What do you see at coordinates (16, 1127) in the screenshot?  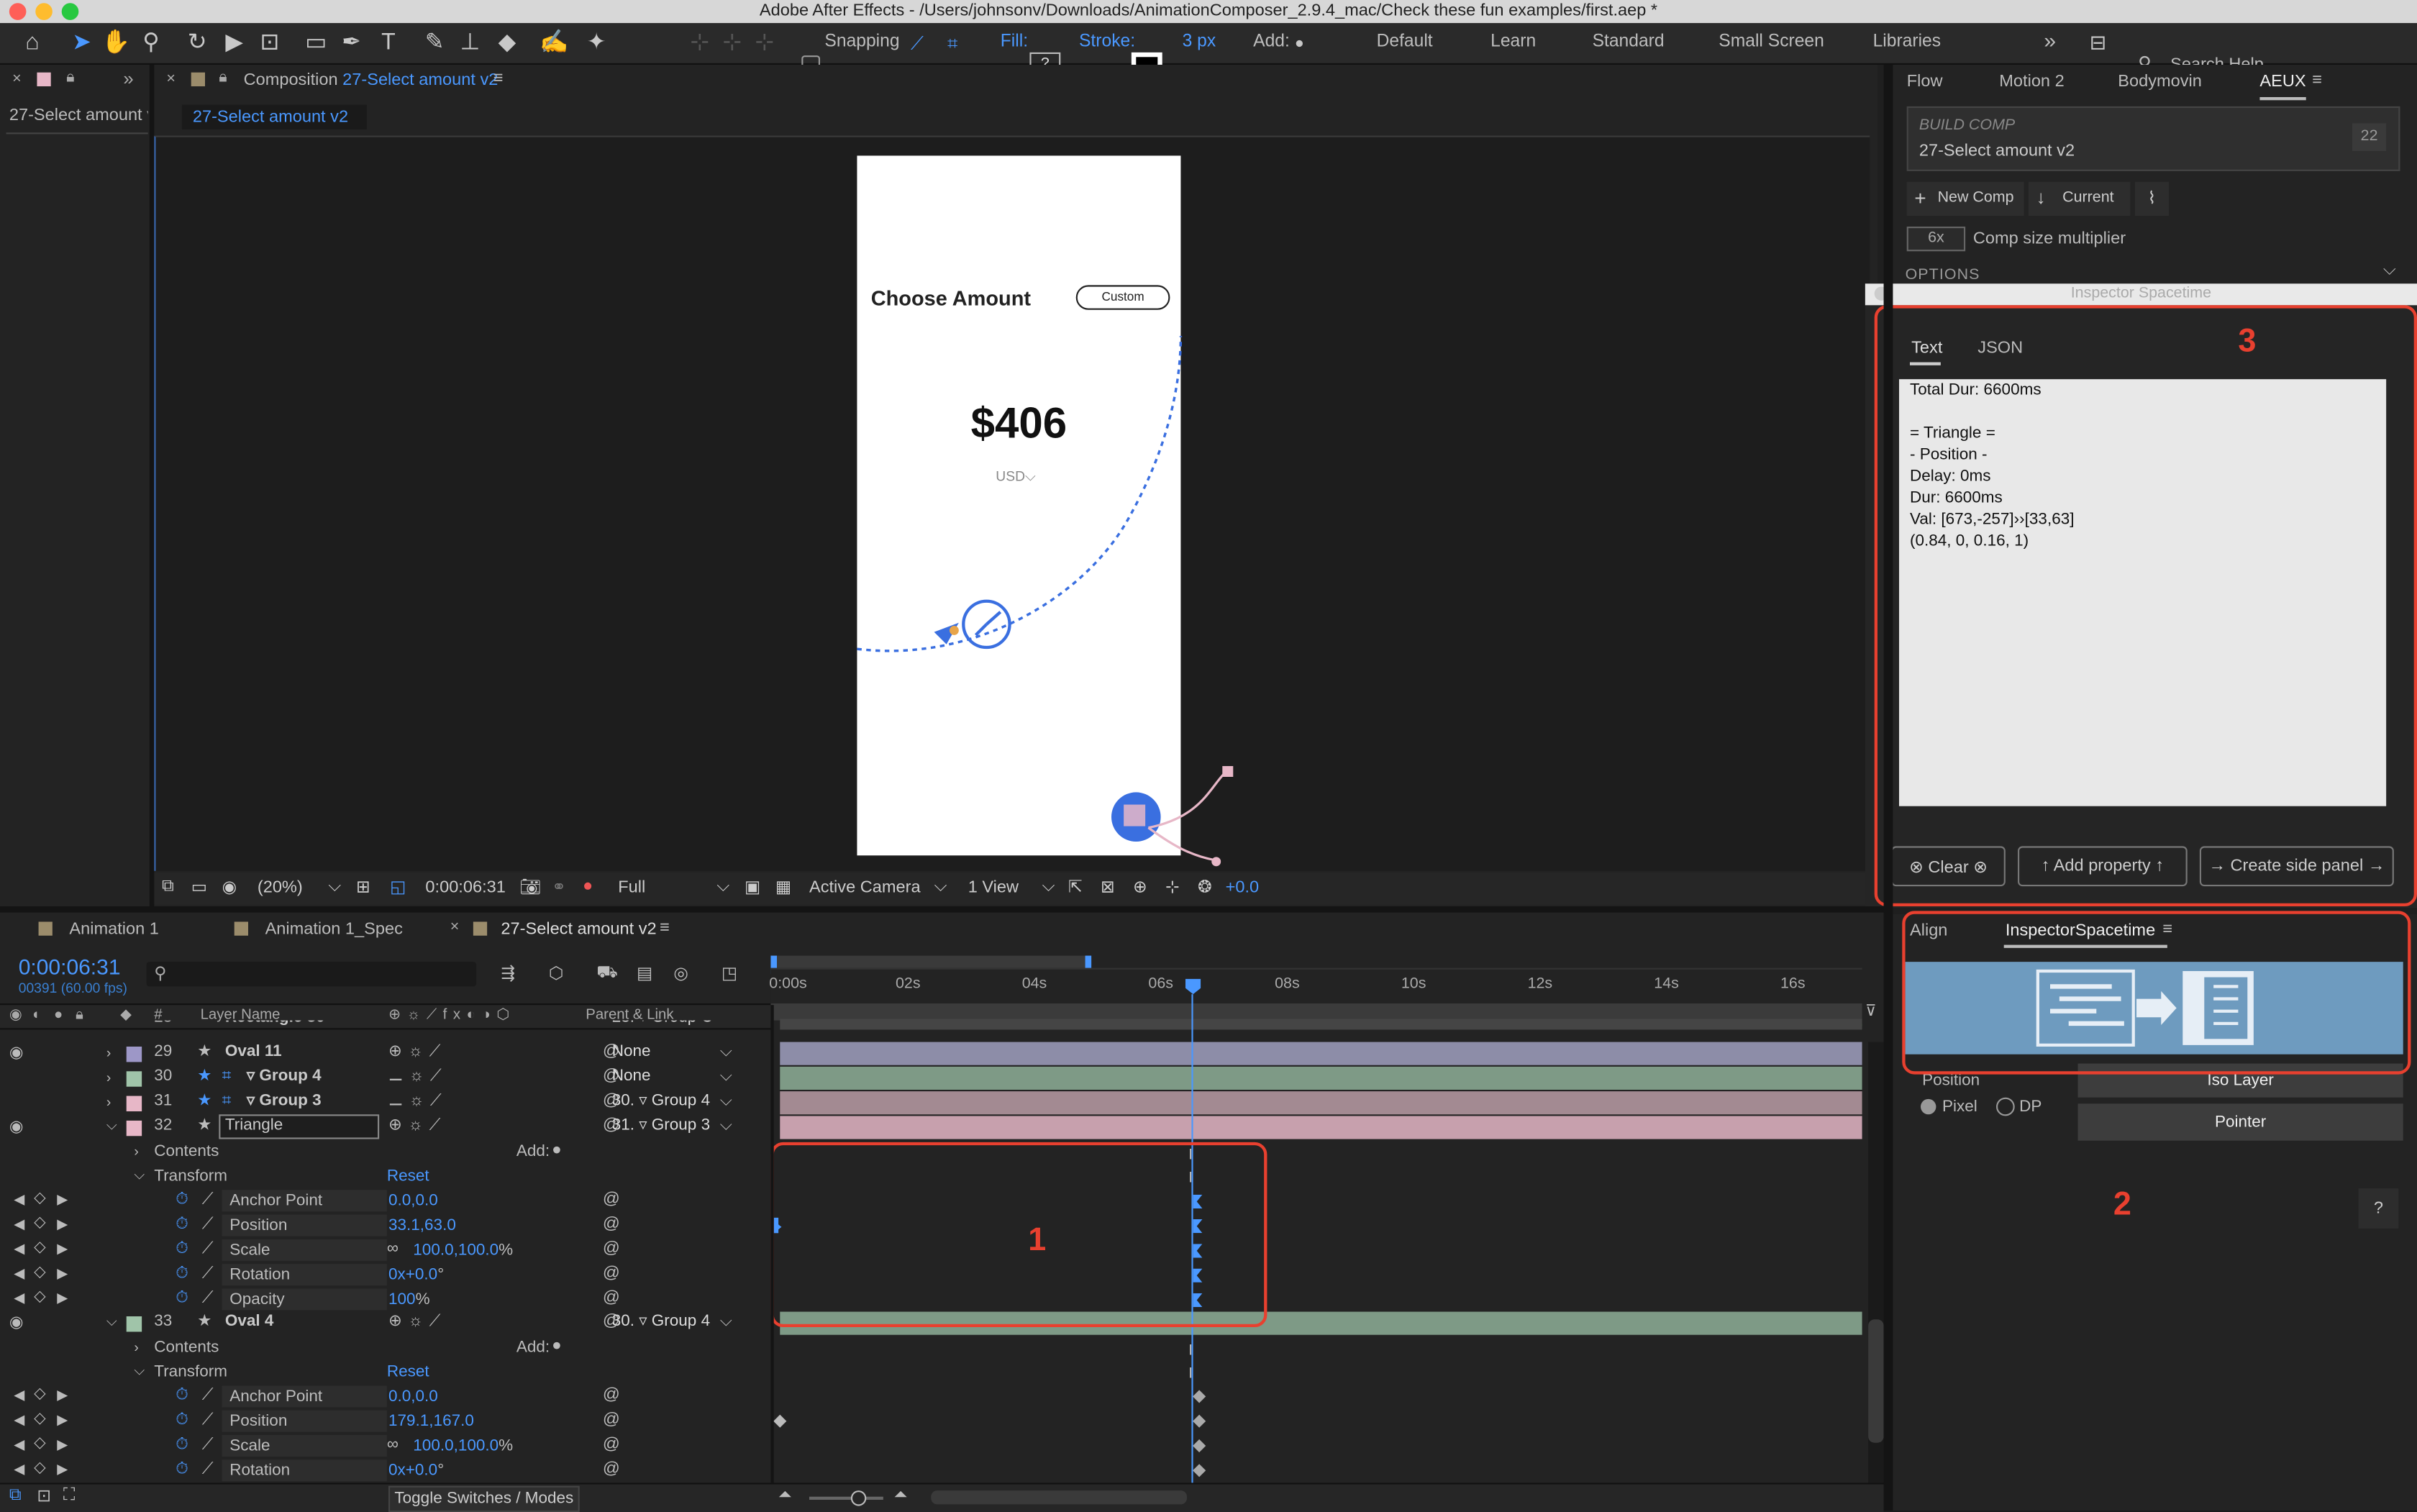 I see `eye-icon: ◉` at bounding box center [16, 1127].